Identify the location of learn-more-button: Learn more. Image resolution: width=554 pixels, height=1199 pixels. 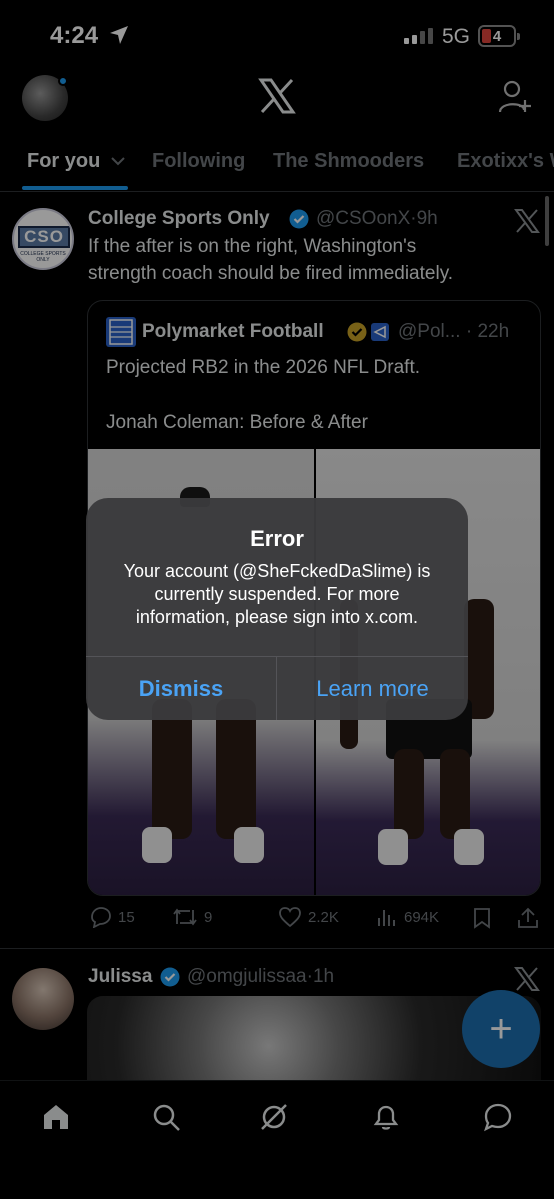
(372, 688).